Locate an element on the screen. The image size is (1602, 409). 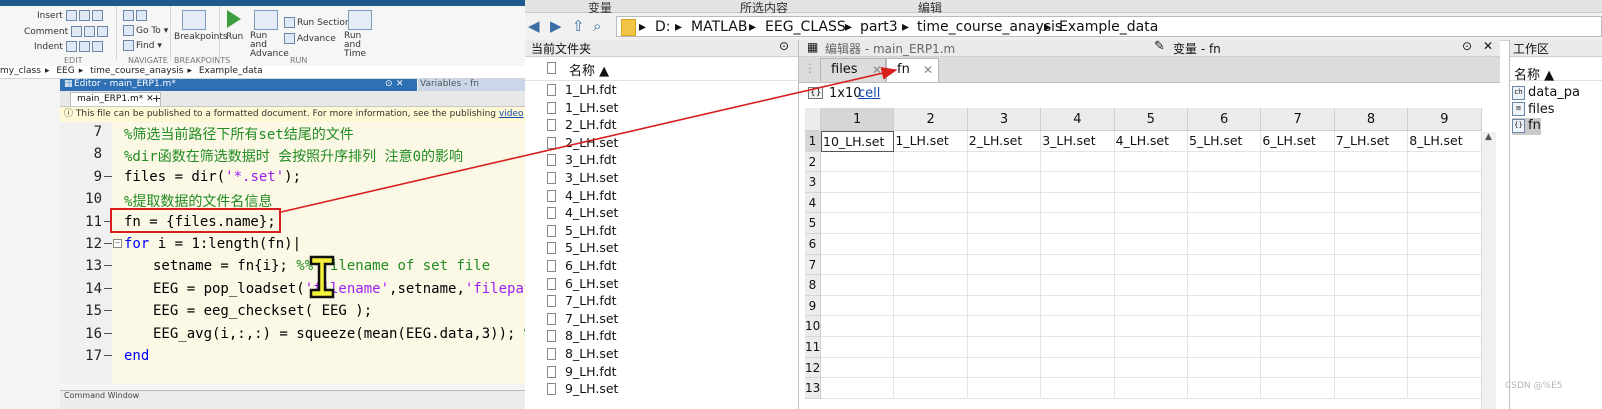
path-segment: D: is located at coordinates (663, 27).